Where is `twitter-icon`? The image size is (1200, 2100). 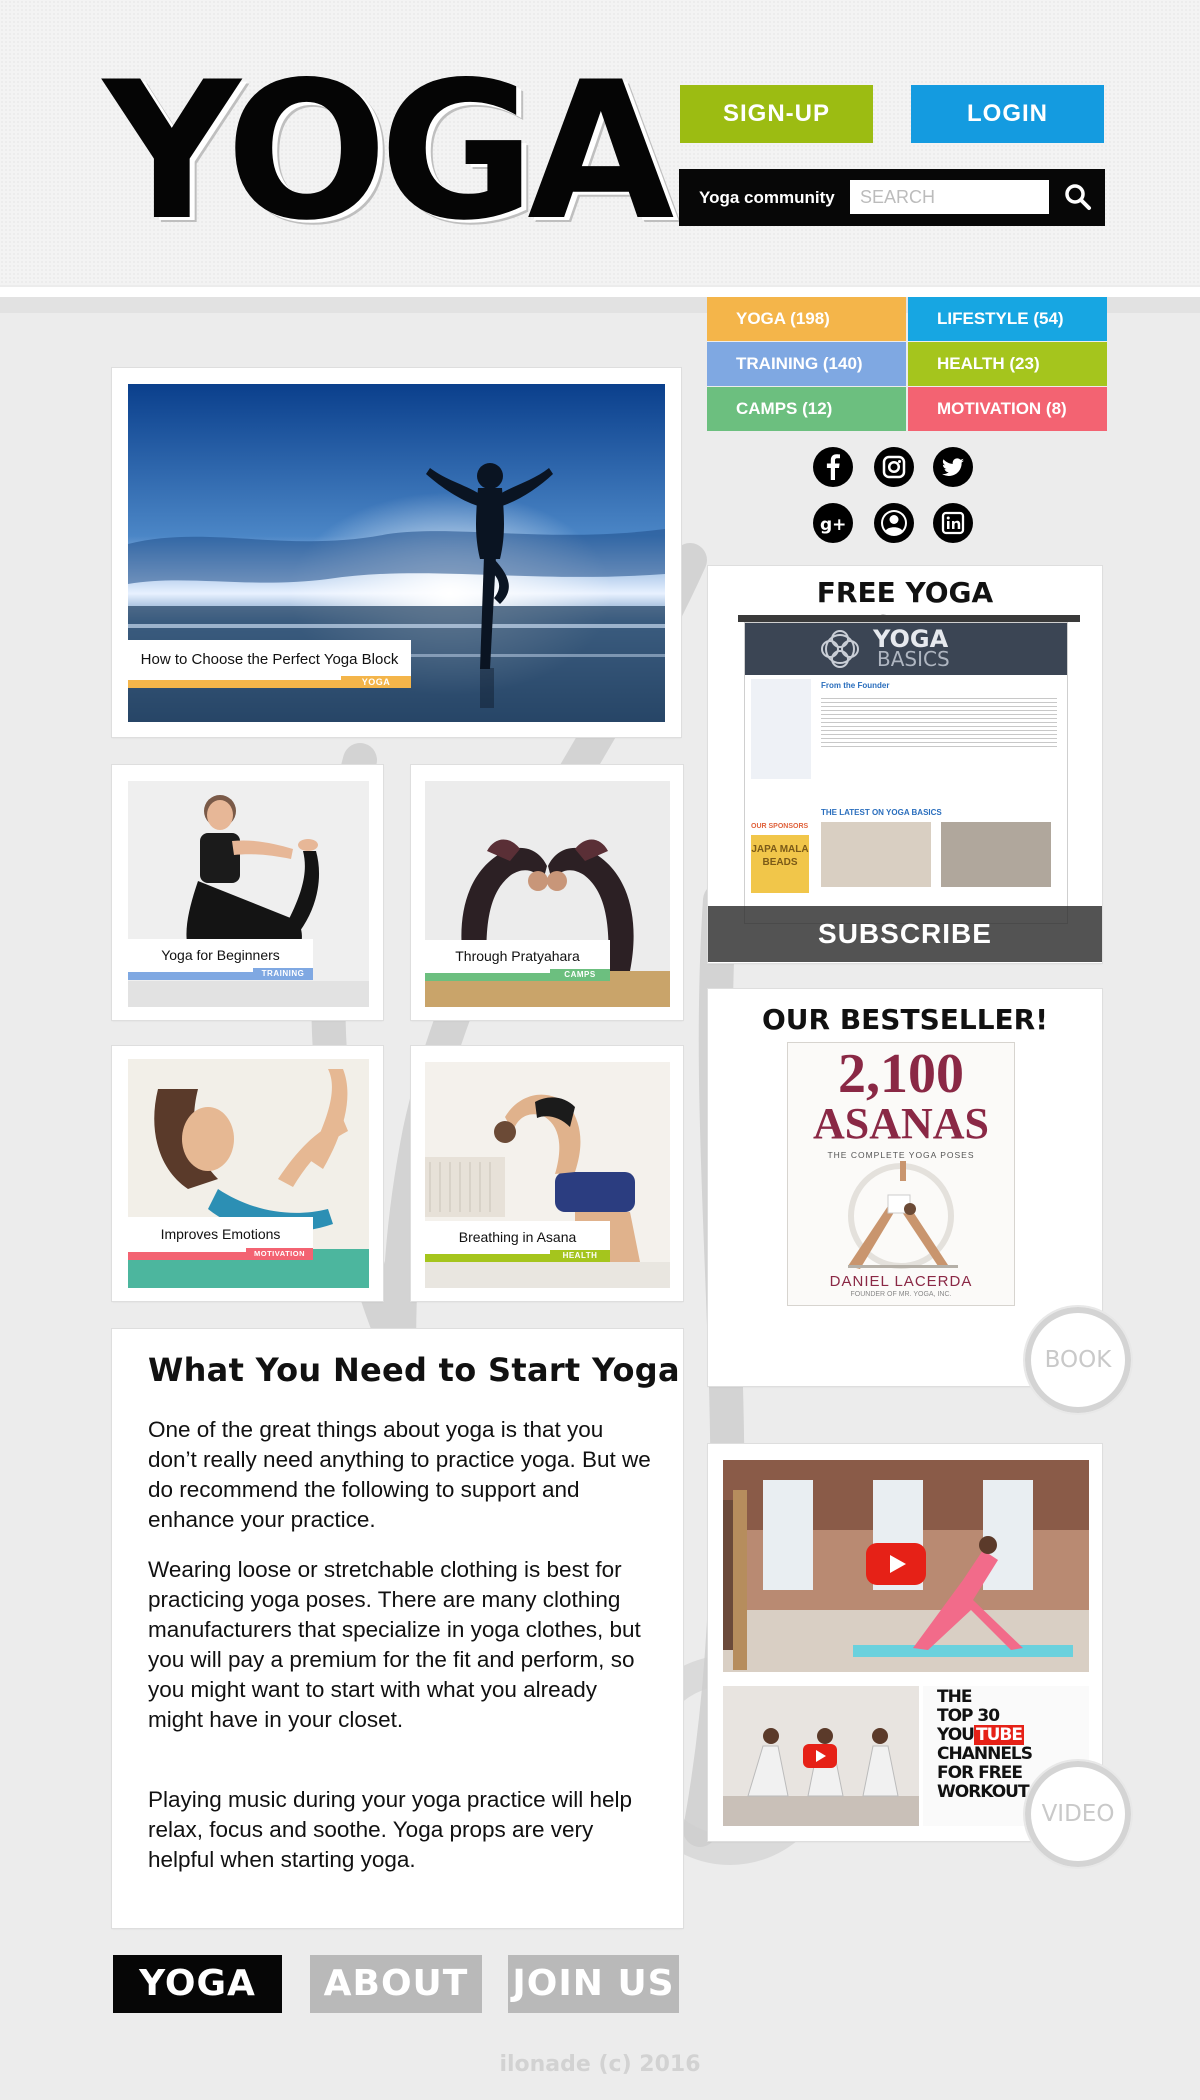
twitter-icon is located at coordinates (953, 467).